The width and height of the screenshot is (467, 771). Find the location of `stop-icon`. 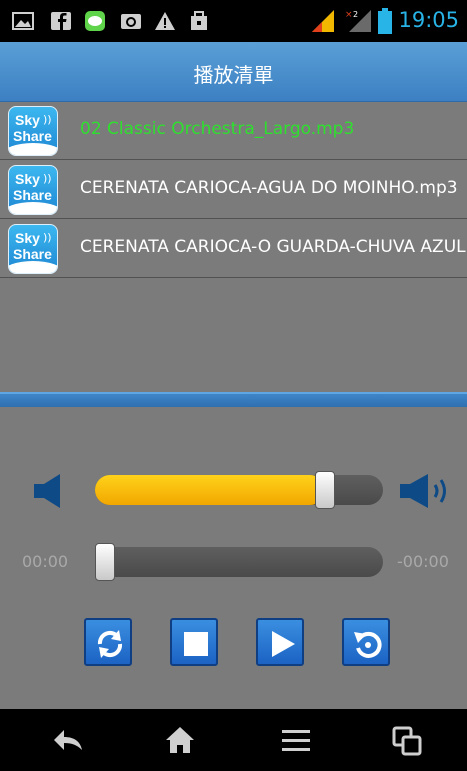

stop-icon is located at coordinates (196, 644).